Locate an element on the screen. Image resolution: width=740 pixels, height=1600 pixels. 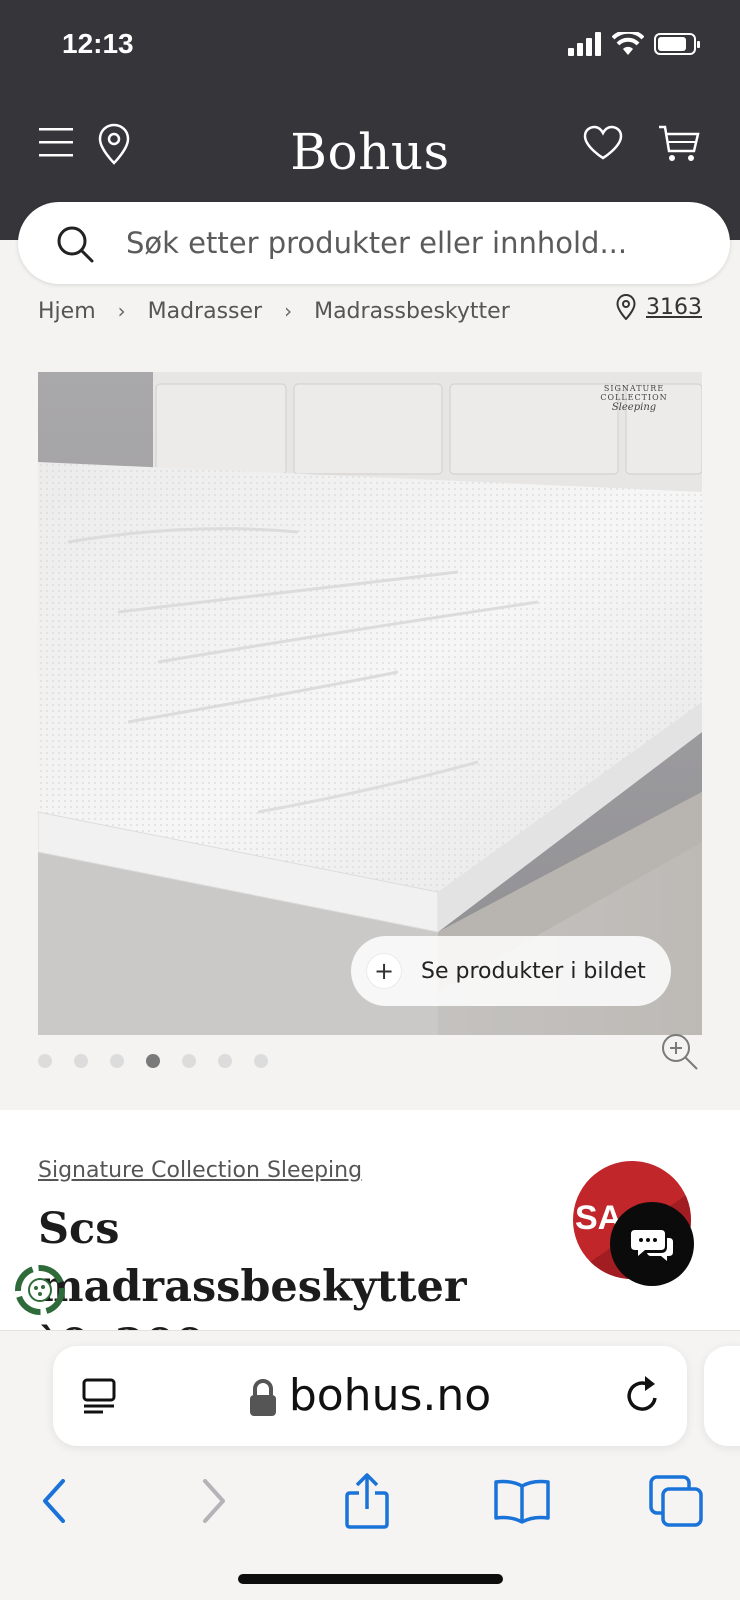
url-display: bohus.no is located at coordinates (370, 1395).